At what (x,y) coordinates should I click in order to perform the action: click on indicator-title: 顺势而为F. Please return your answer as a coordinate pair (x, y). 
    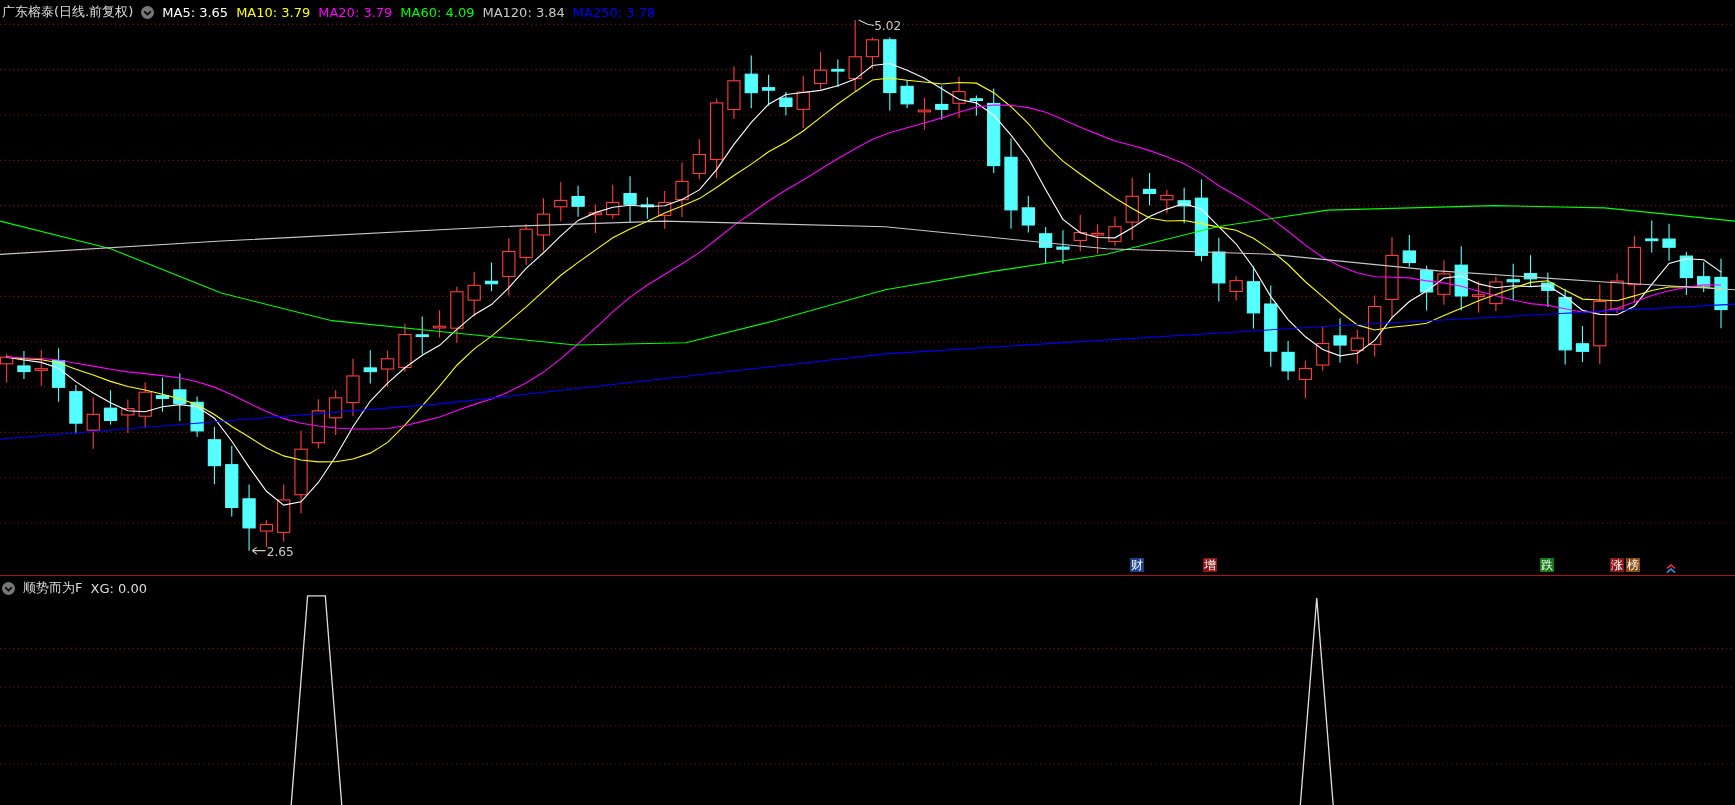
    Looking at the image, I should click on (53, 588).